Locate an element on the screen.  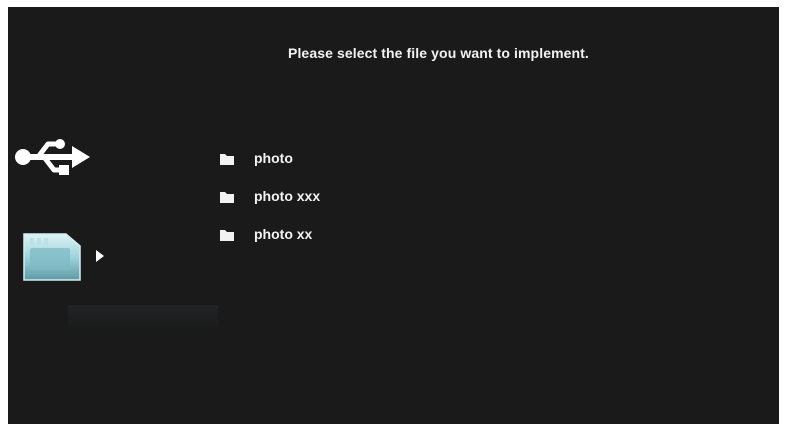
usb-source-button is located at coordinates (52, 157).